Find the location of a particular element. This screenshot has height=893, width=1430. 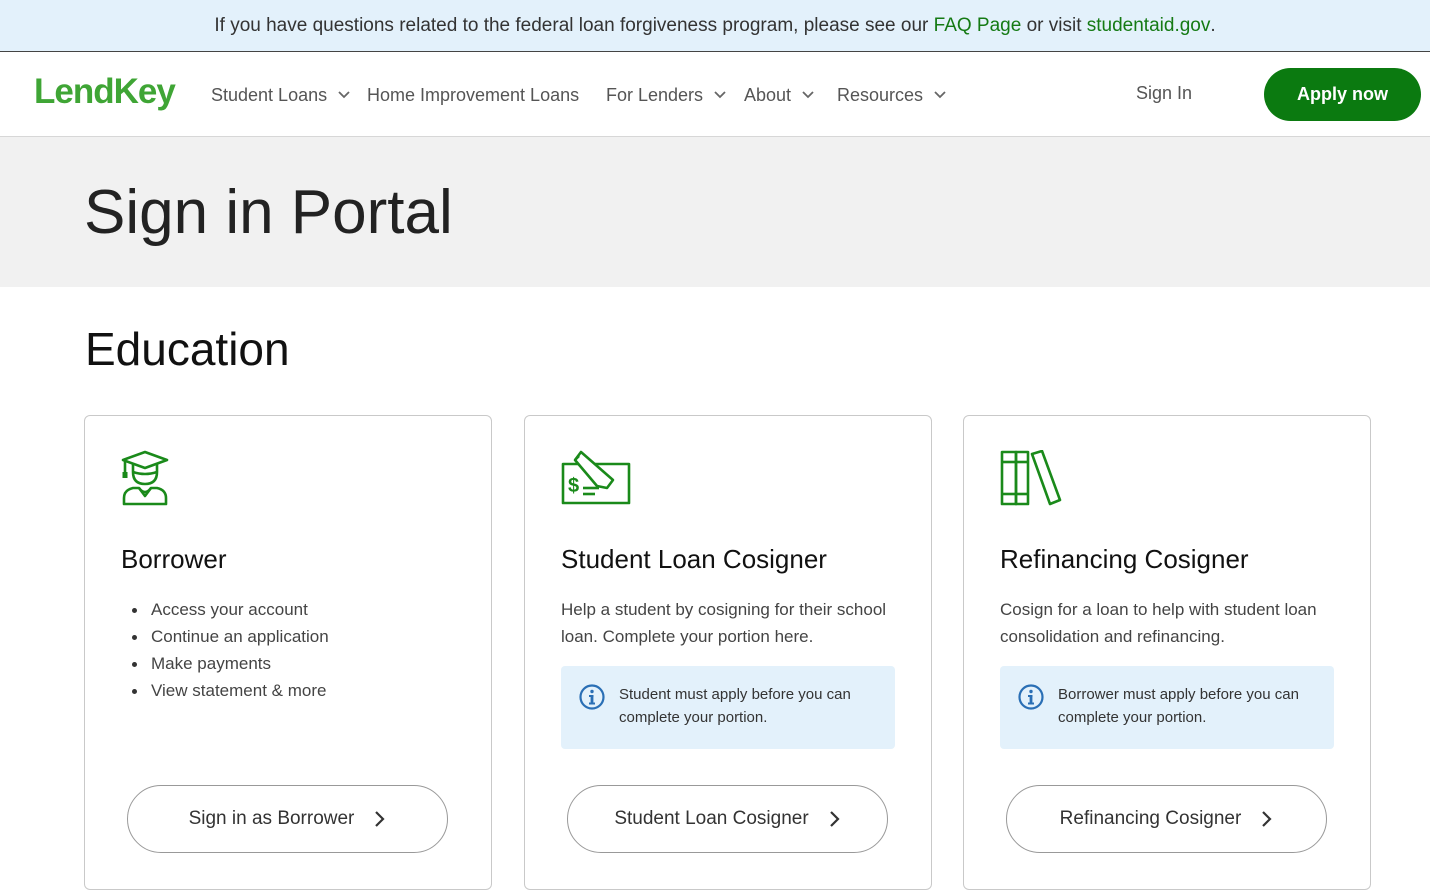

graduate-icon is located at coordinates (145, 478).